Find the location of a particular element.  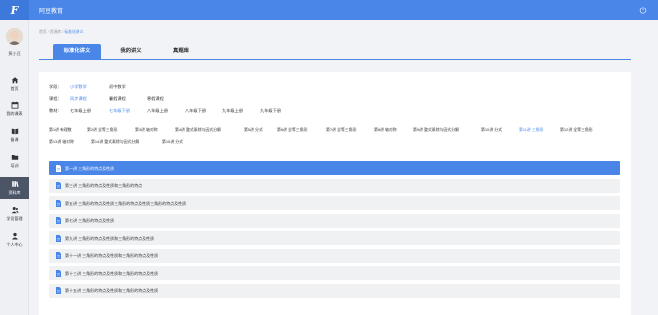

filter-option: 同步课程 is located at coordinates (78, 99).